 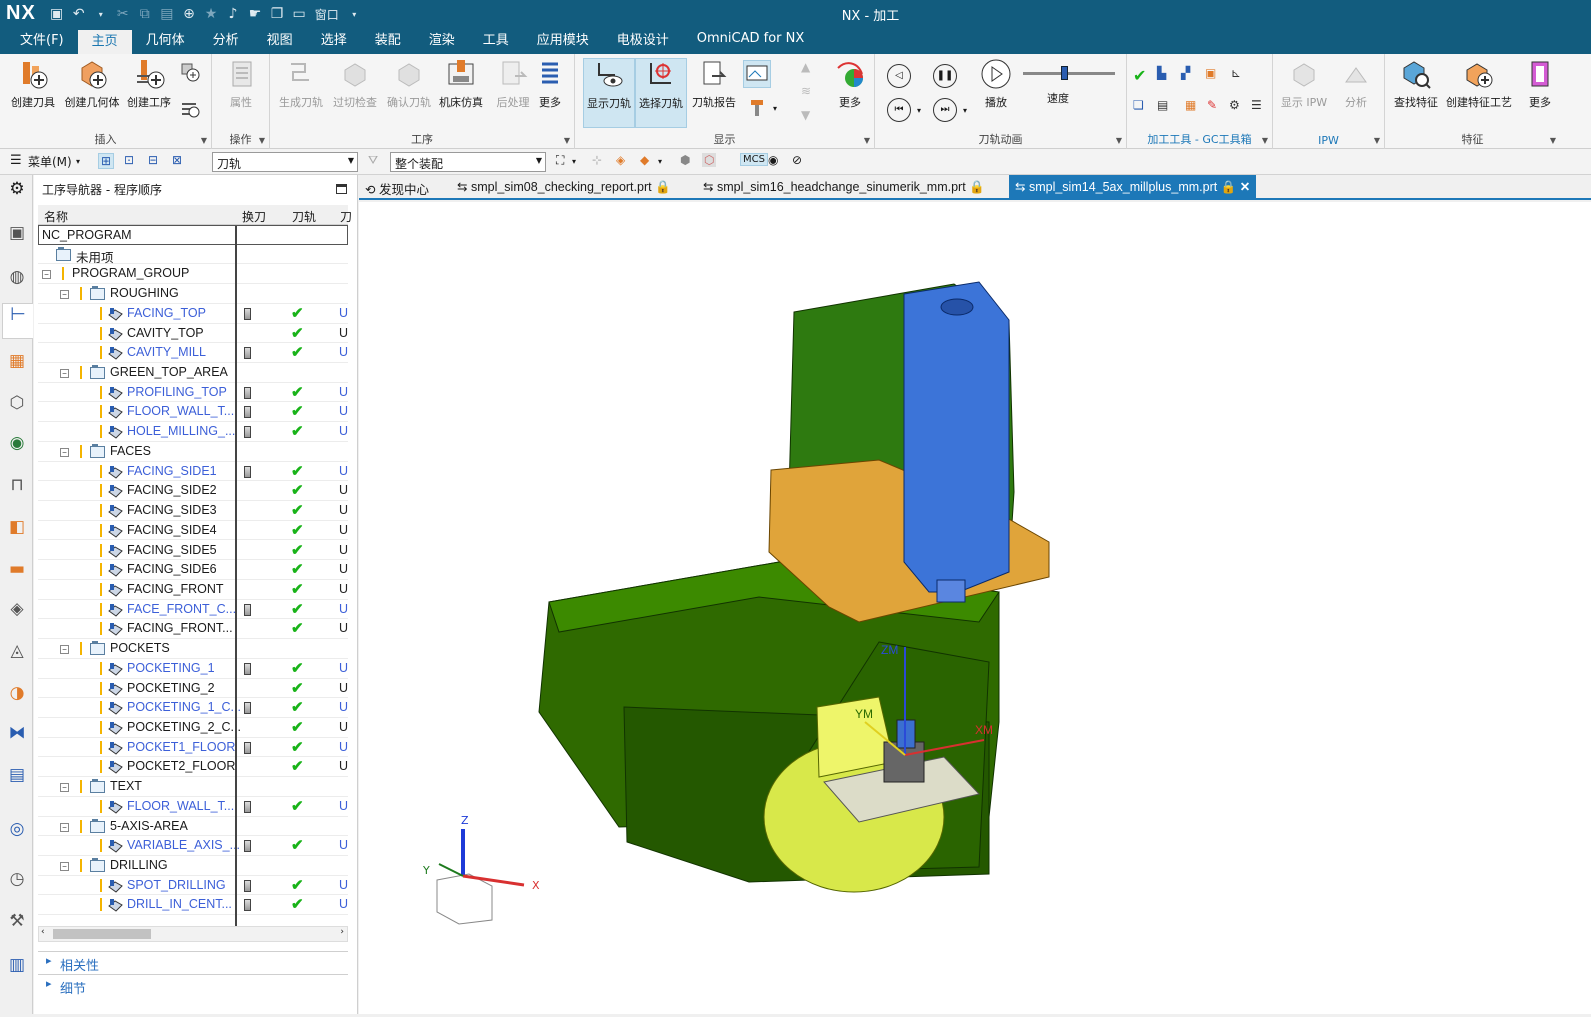 What do you see at coordinates (193, 294) in the screenshot?
I see `group-row: − ROUGHING` at bounding box center [193, 294].